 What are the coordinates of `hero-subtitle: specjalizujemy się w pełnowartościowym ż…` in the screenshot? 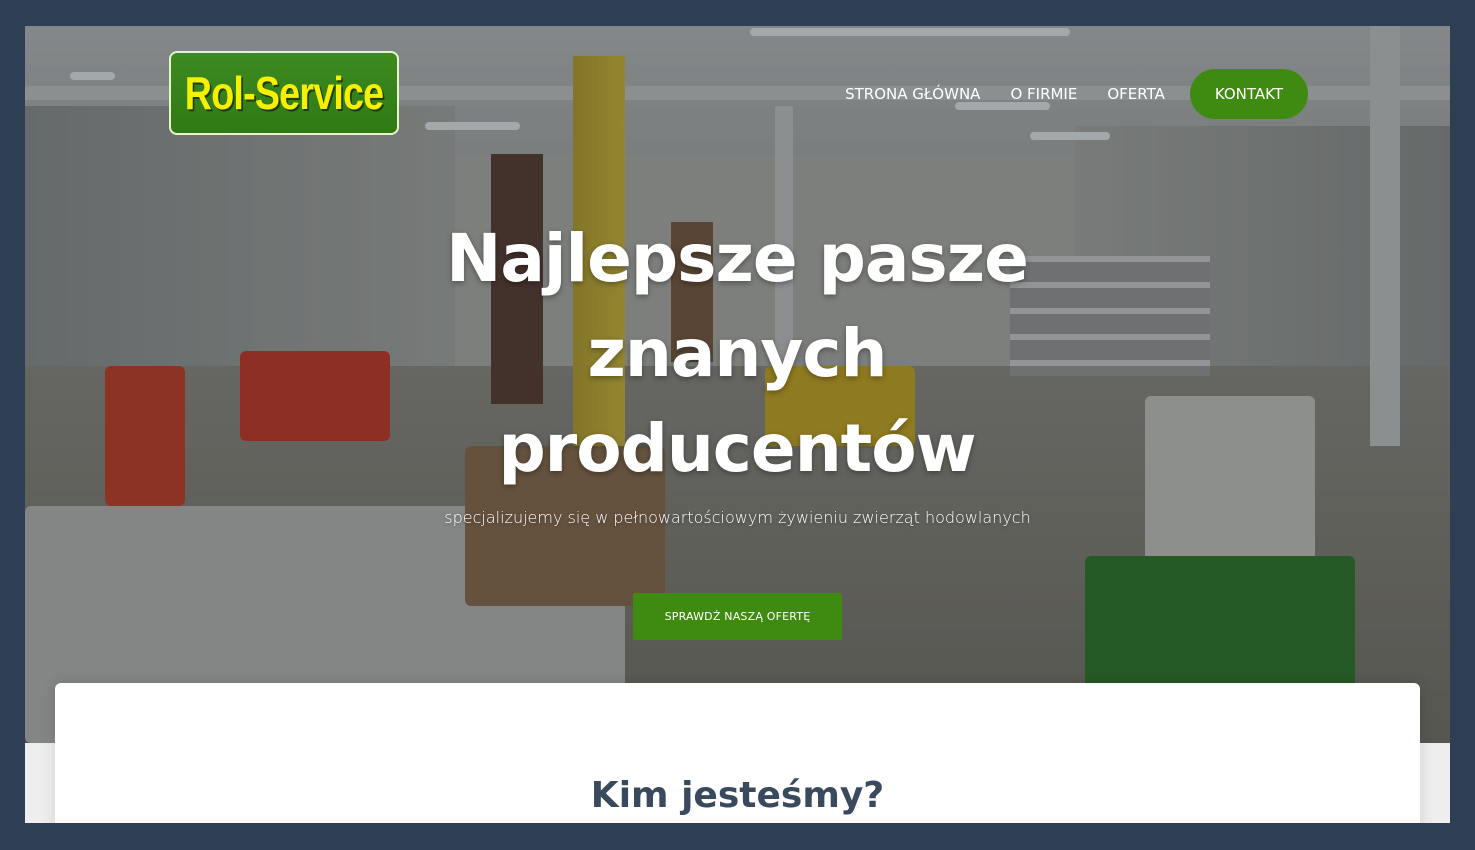 It's located at (737, 517).